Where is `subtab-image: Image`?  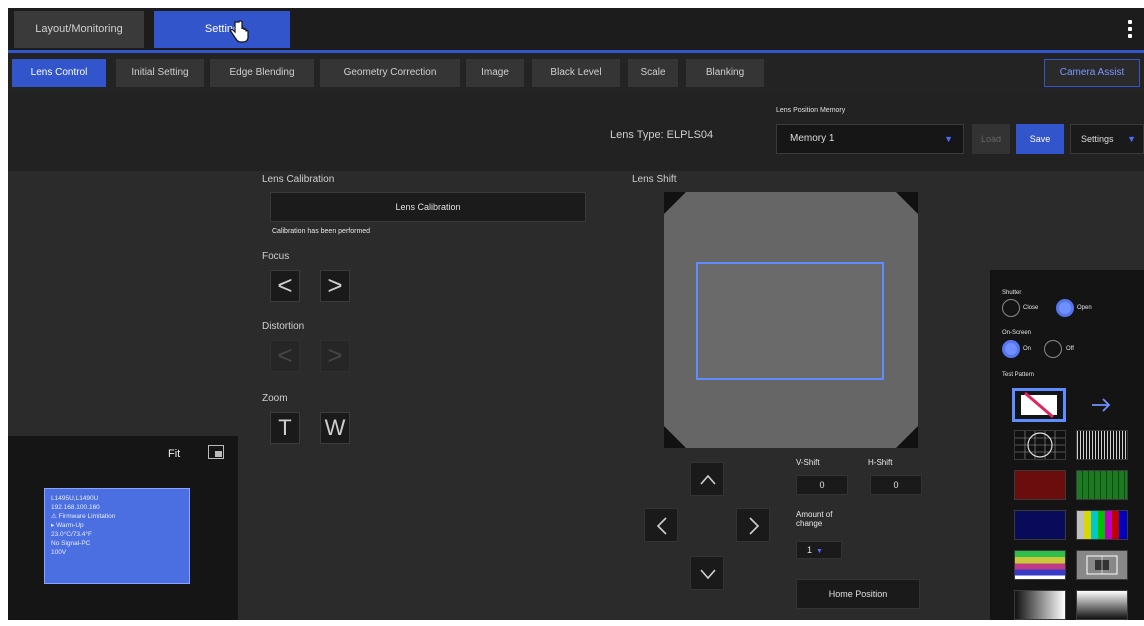
subtab-image: Image is located at coordinates (495, 73).